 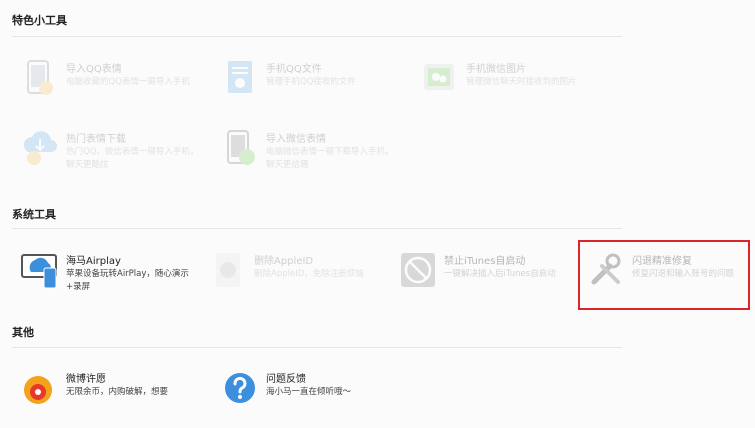 I want to click on tool-desc: 海小马一直在倾听哦～, so click(x=309, y=392).